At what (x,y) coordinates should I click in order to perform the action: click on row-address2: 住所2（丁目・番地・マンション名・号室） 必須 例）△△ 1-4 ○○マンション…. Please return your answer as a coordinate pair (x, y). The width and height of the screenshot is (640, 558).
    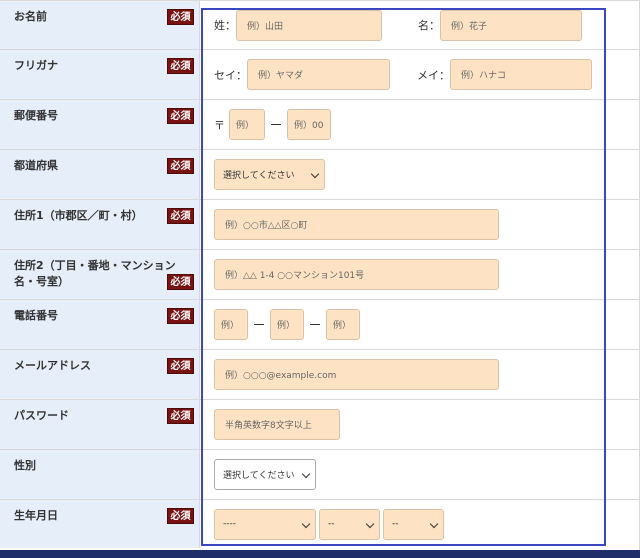
    Looking at the image, I should click on (320, 275).